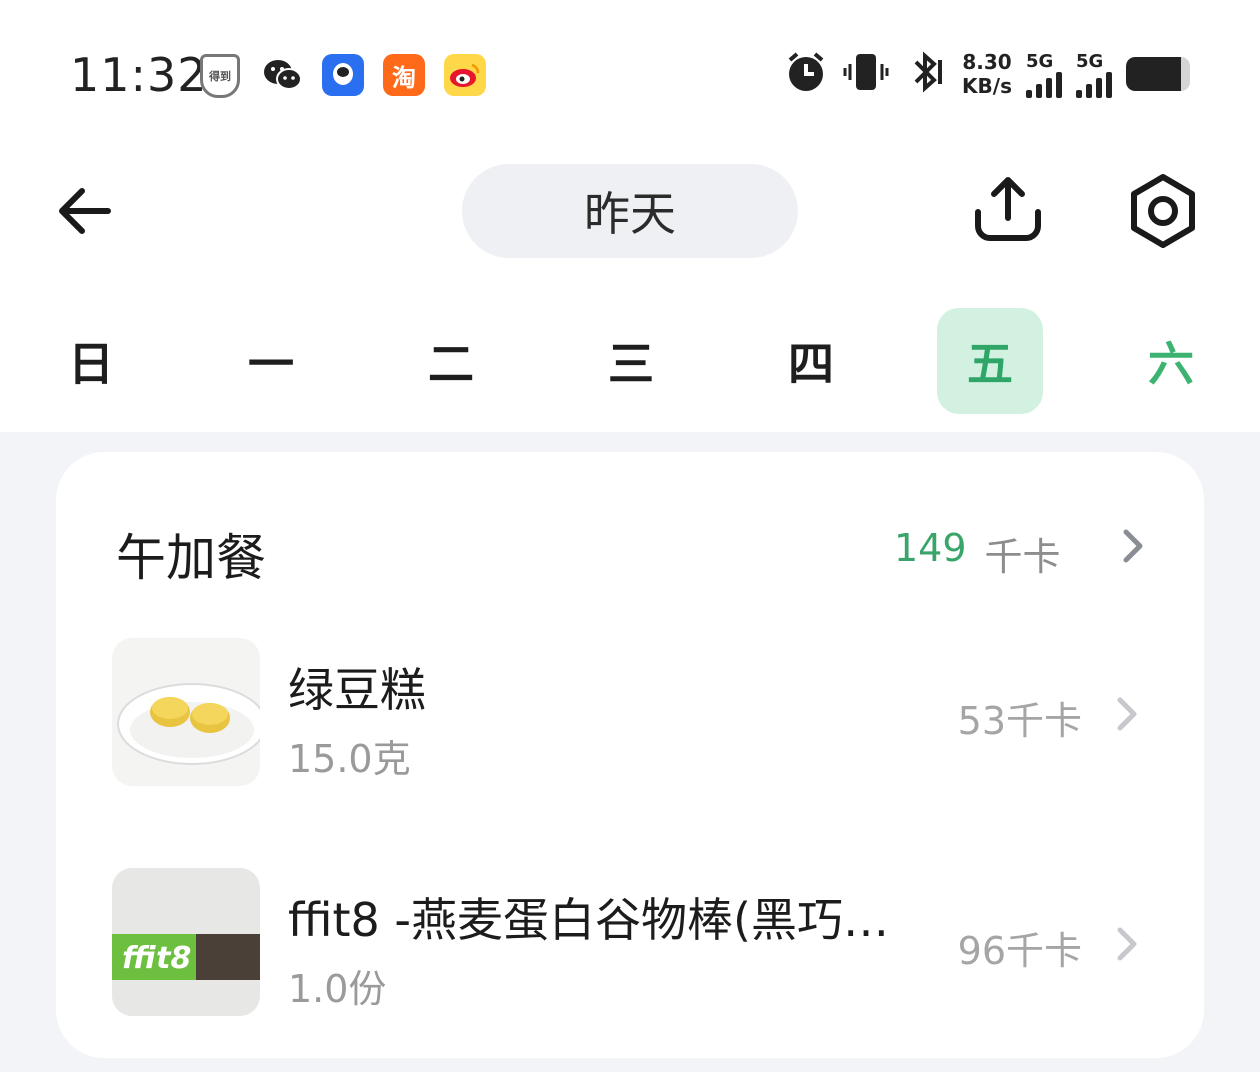 This screenshot has height=1072, width=1260. Describe the element at coordinates (1040, 61) in the screenshot. I see `sim1-label: 5G` at that location.